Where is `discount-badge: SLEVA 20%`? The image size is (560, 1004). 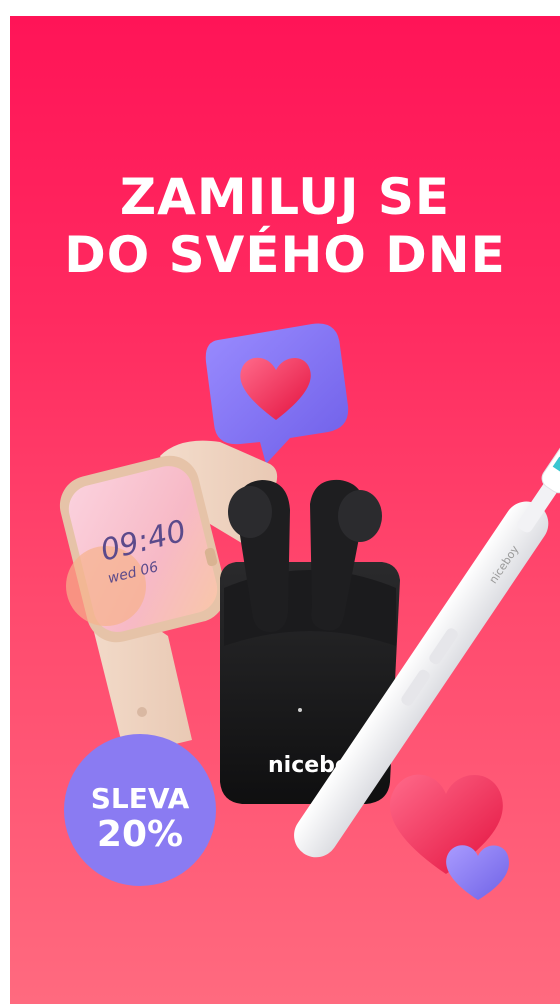 discount-badge: SLEVA 20% is located at coordinates (140, 810).